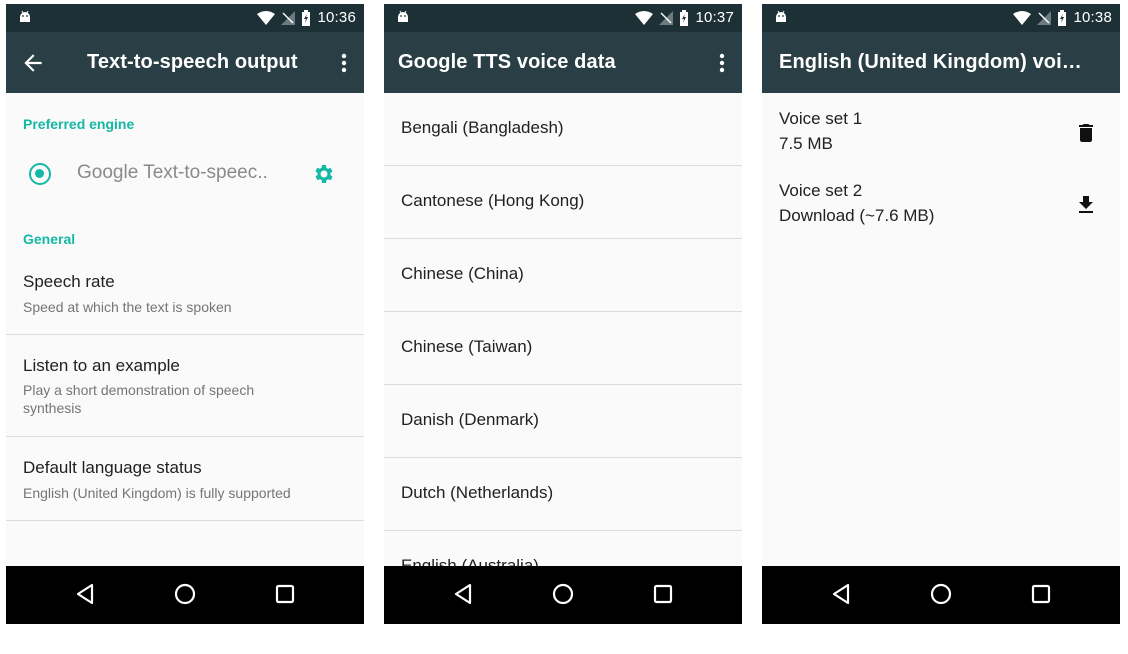  Describe the element at coordinates (563, 494) in the screenshot. I see `language-item: Dutch (Netherlands)` at that location.